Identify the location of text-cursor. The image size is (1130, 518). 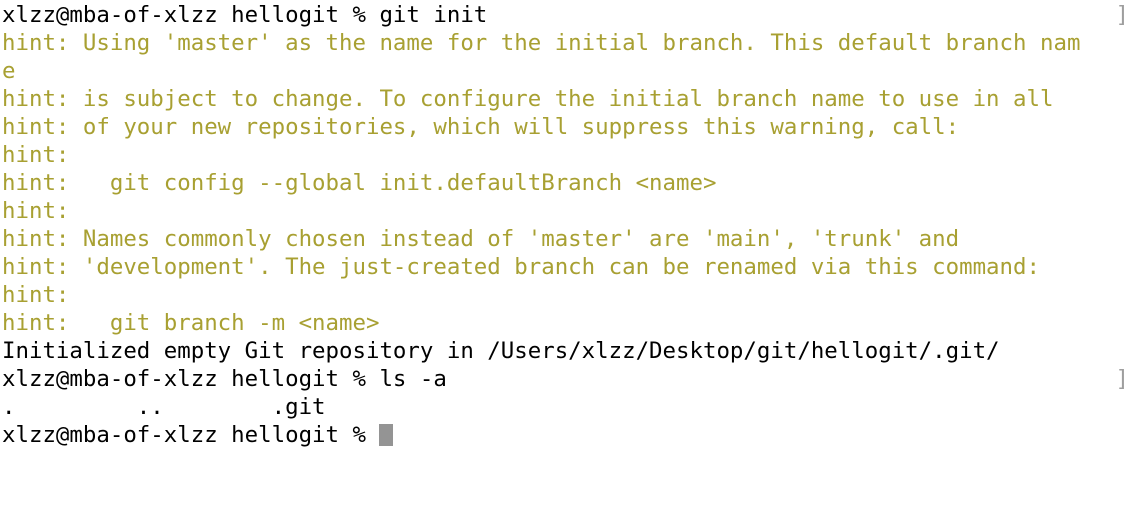
(386, 435).